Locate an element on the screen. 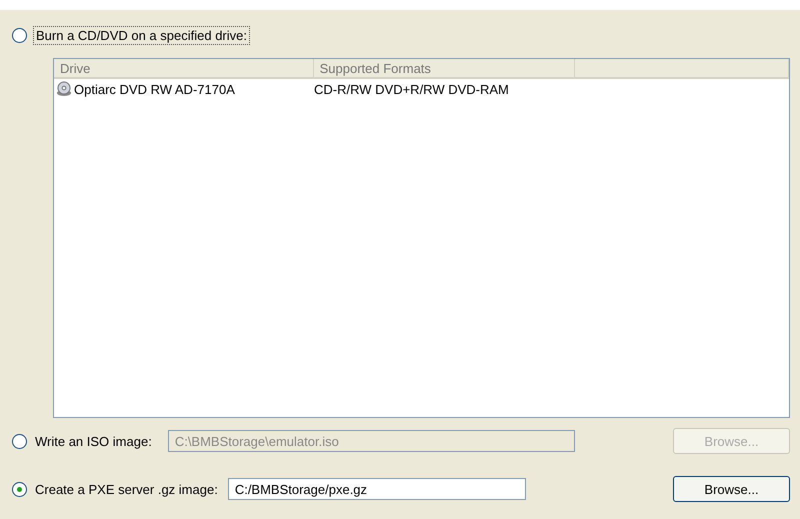  path-field: C:/BMBStorage/pxe.gz is located at coordinates (377, 489).